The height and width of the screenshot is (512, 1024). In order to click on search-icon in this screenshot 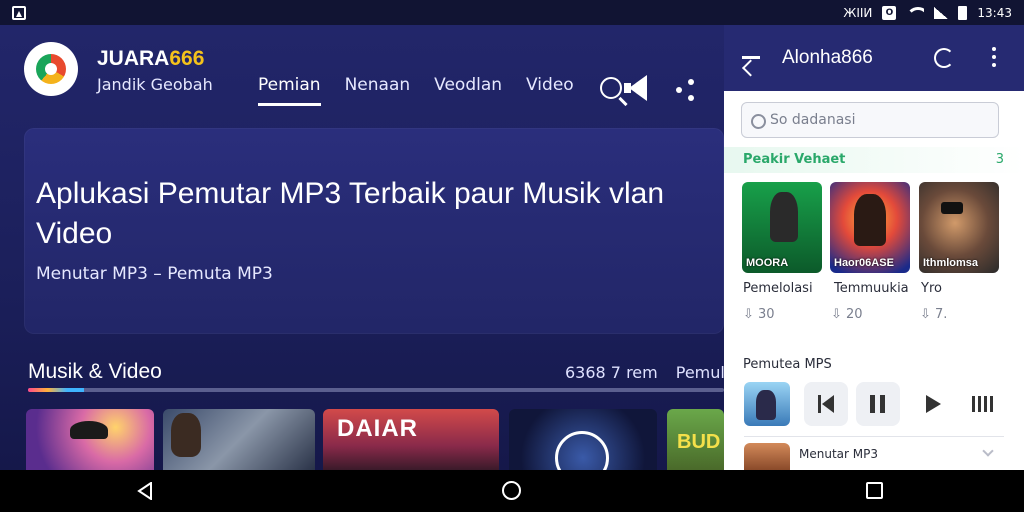, I will do `click(611, 88)`.